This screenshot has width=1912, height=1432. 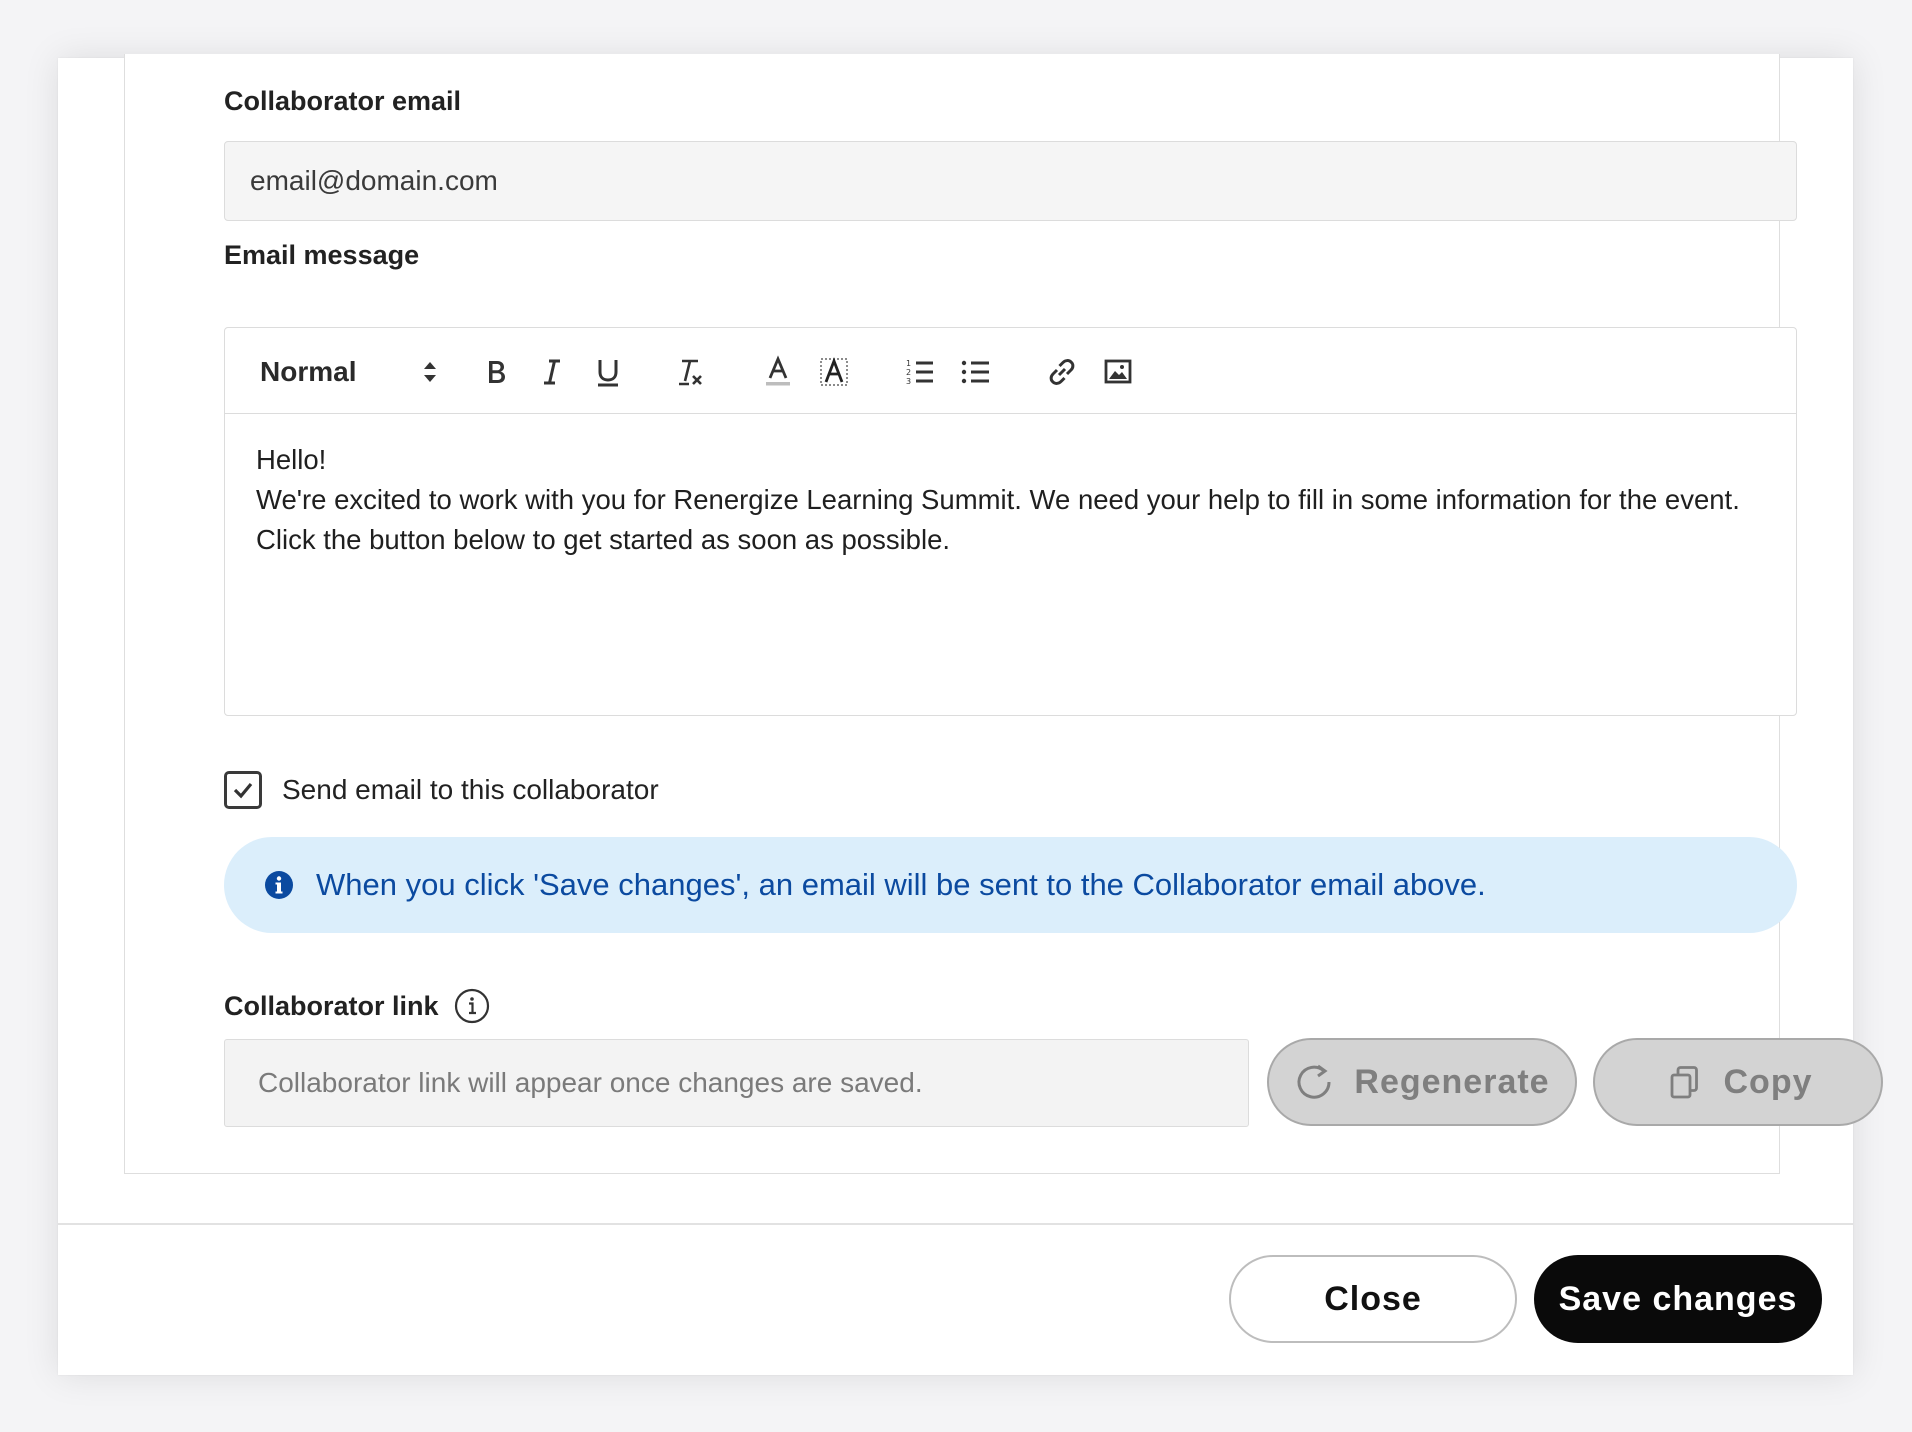 I want to click on italic-icon, so click(x=552, y=372).